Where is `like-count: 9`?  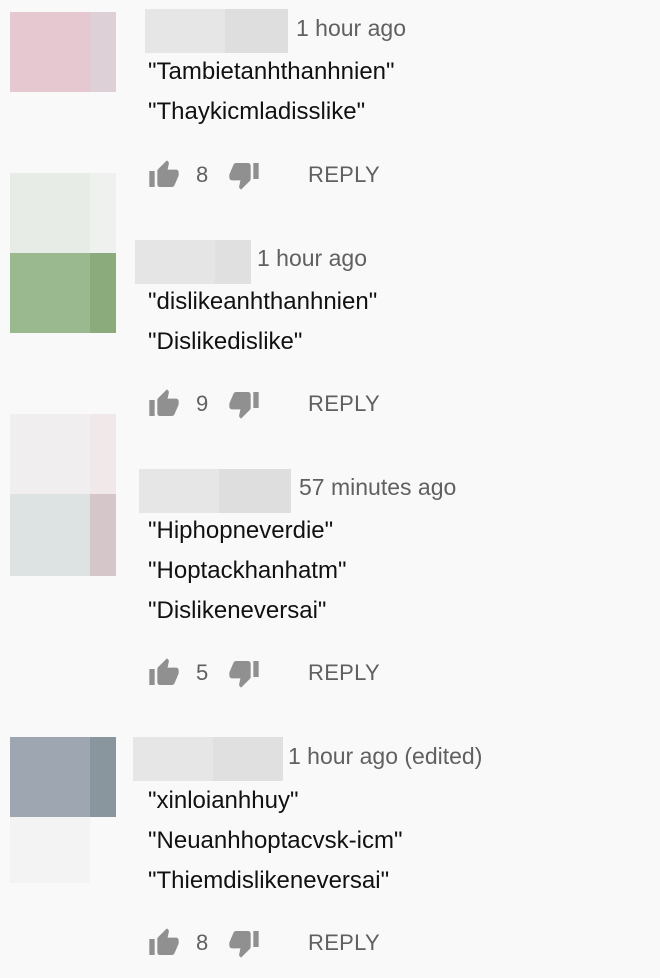 like-count: 9 is located at coordinates (202, 403).